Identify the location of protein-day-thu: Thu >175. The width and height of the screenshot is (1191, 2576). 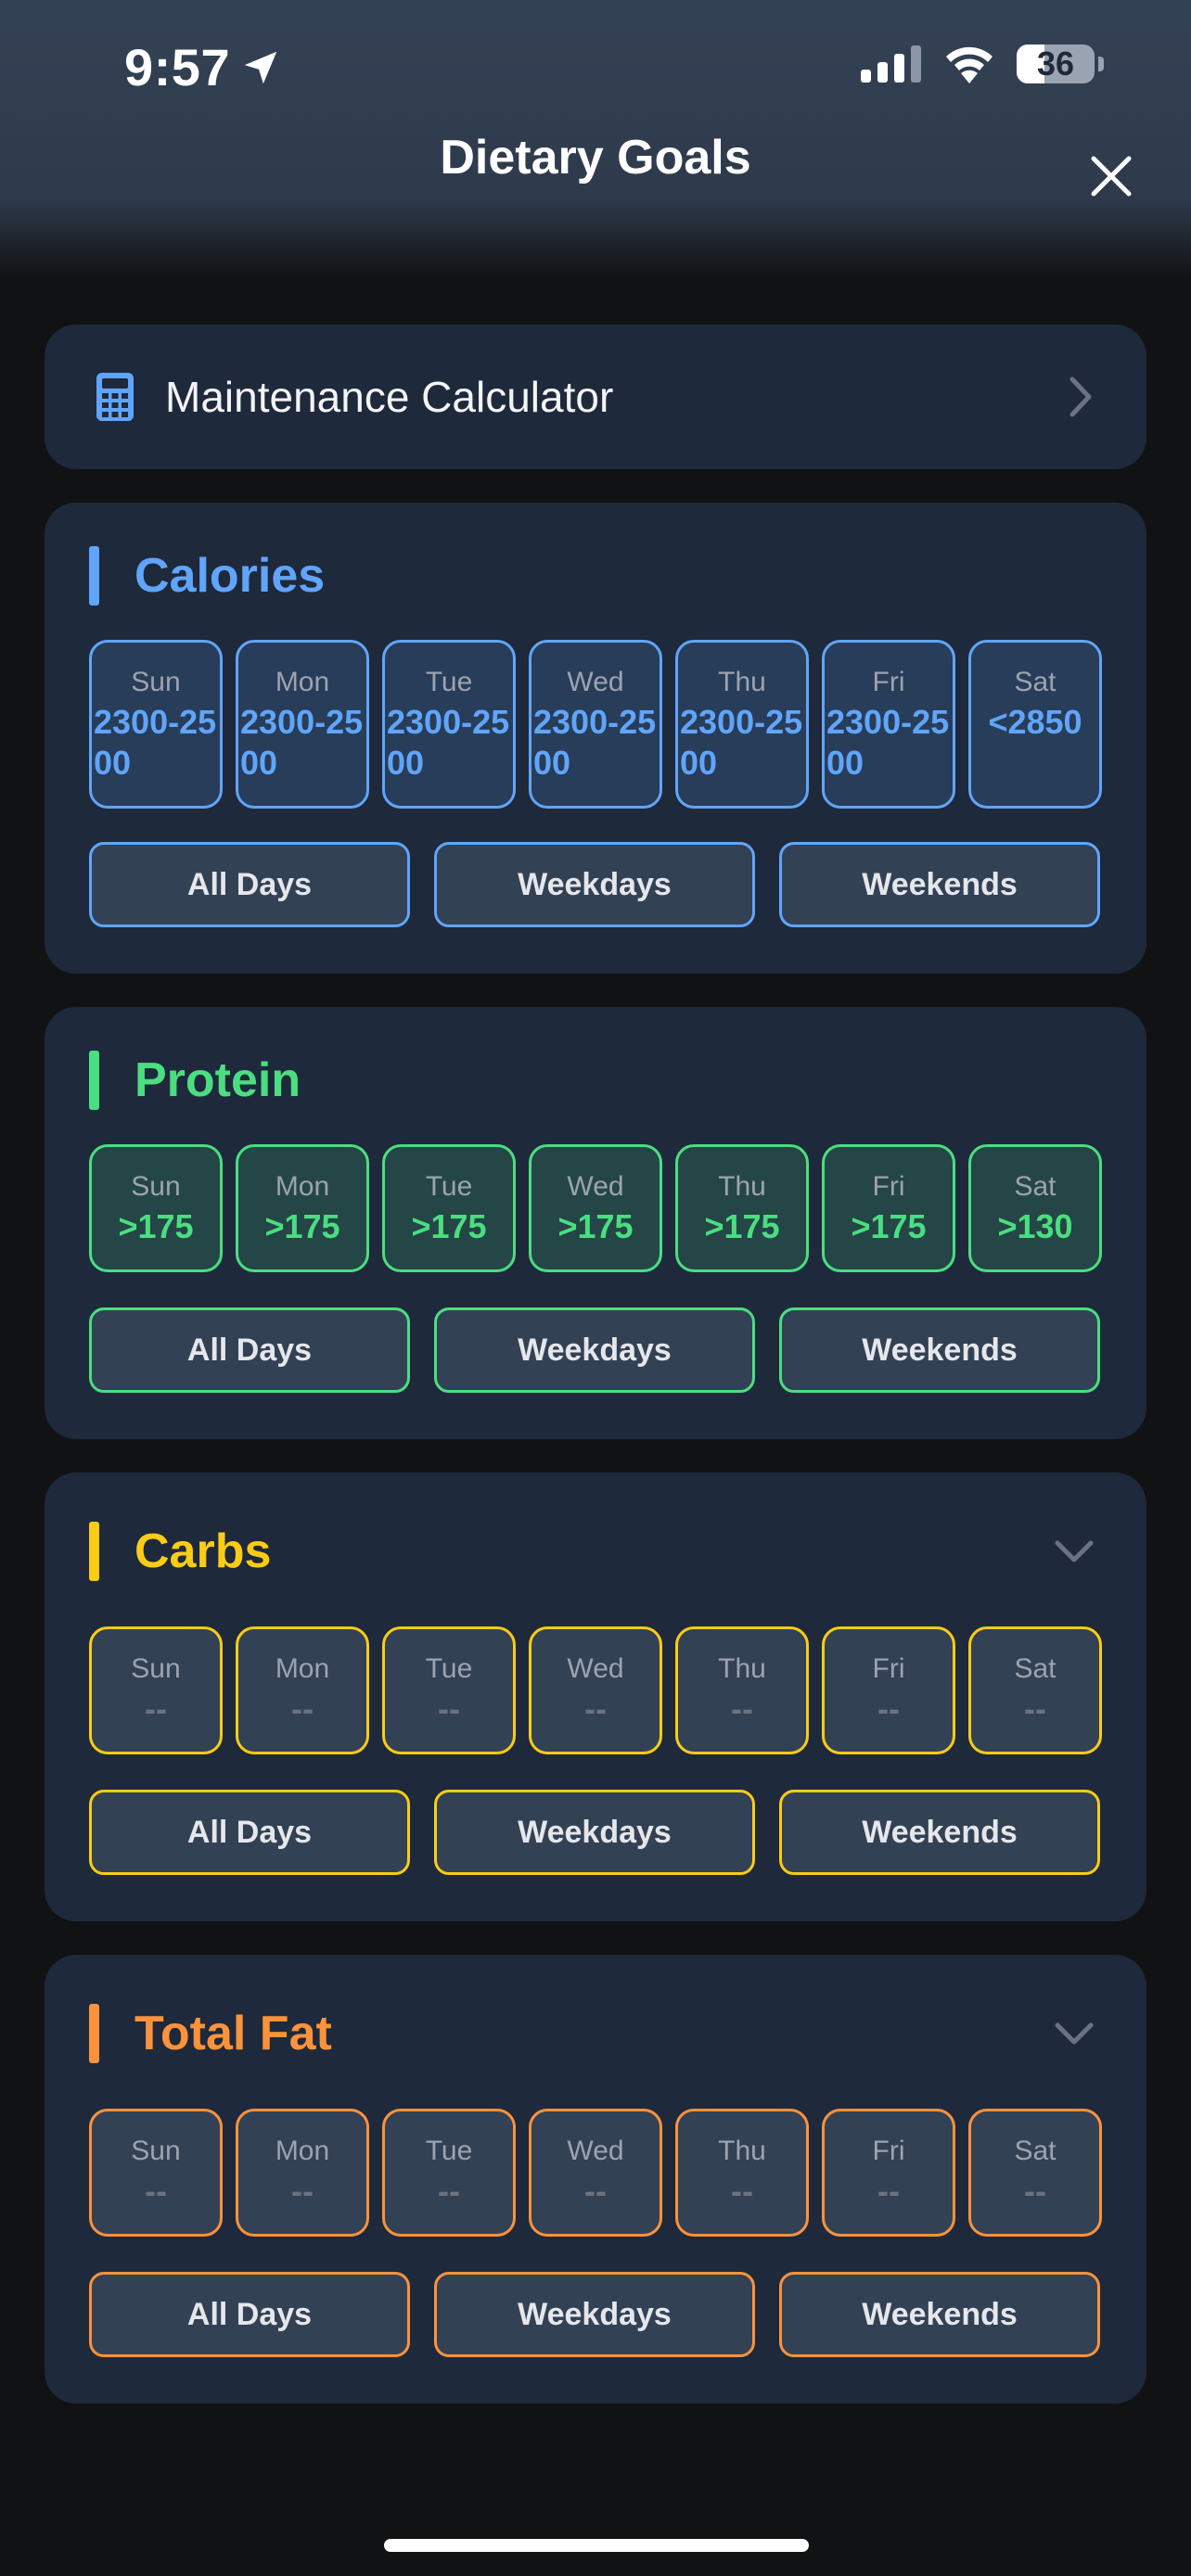
(742, 1208).